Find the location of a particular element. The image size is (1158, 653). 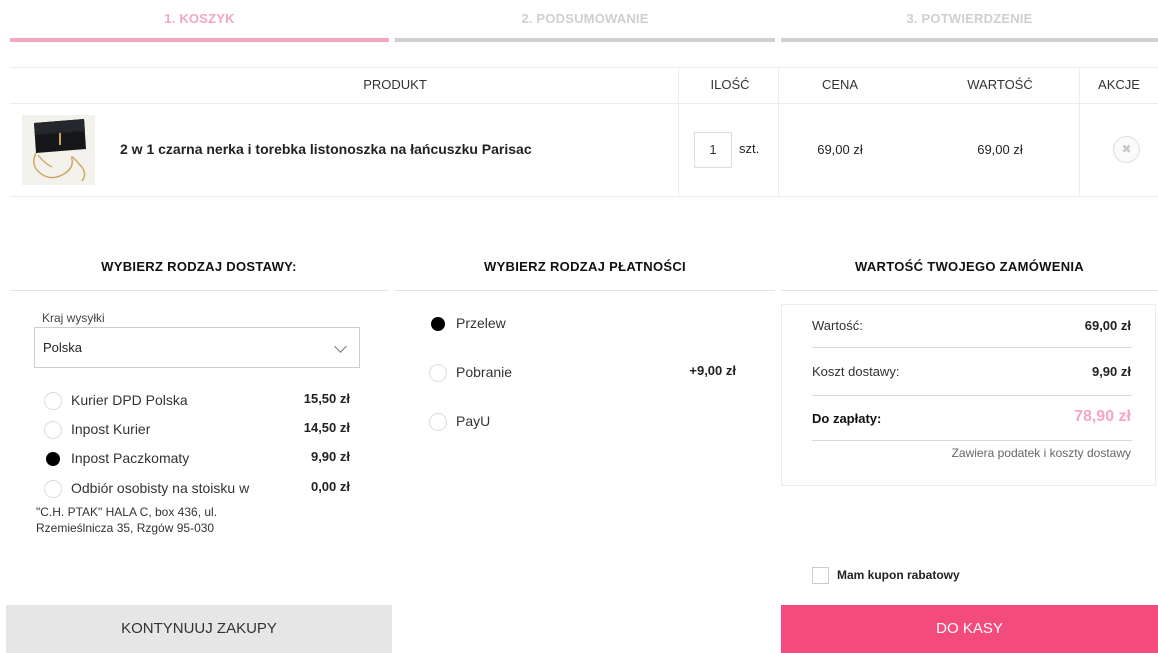

country-select: Polska is located at coordinates (197, 347).